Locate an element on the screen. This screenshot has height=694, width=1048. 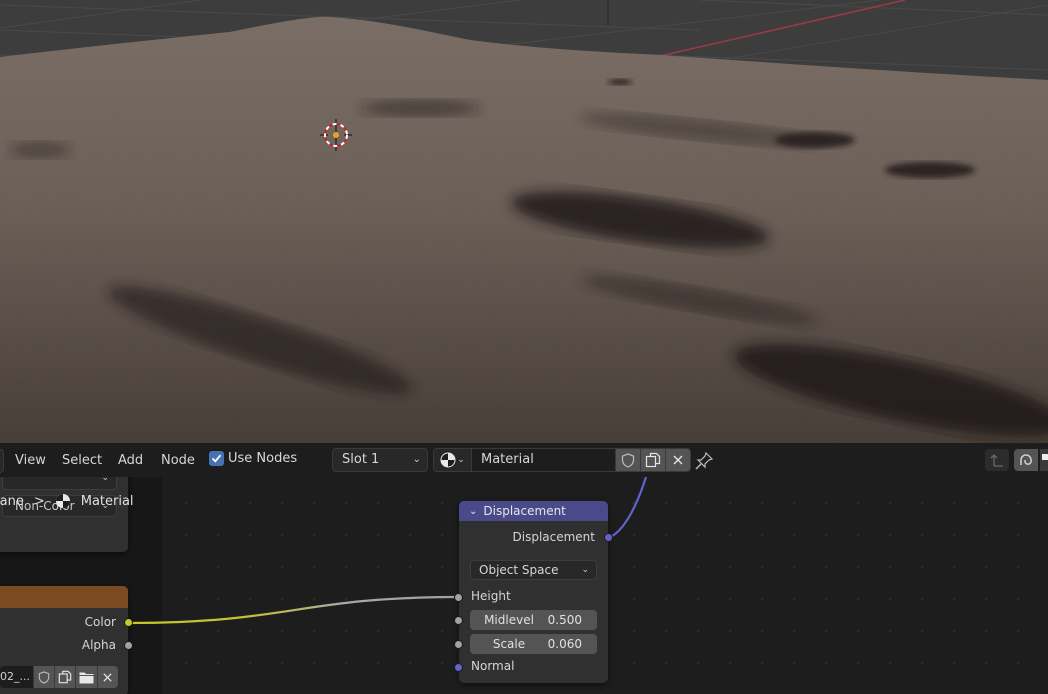
magnet-icon is located at coordinates (1026, 459).